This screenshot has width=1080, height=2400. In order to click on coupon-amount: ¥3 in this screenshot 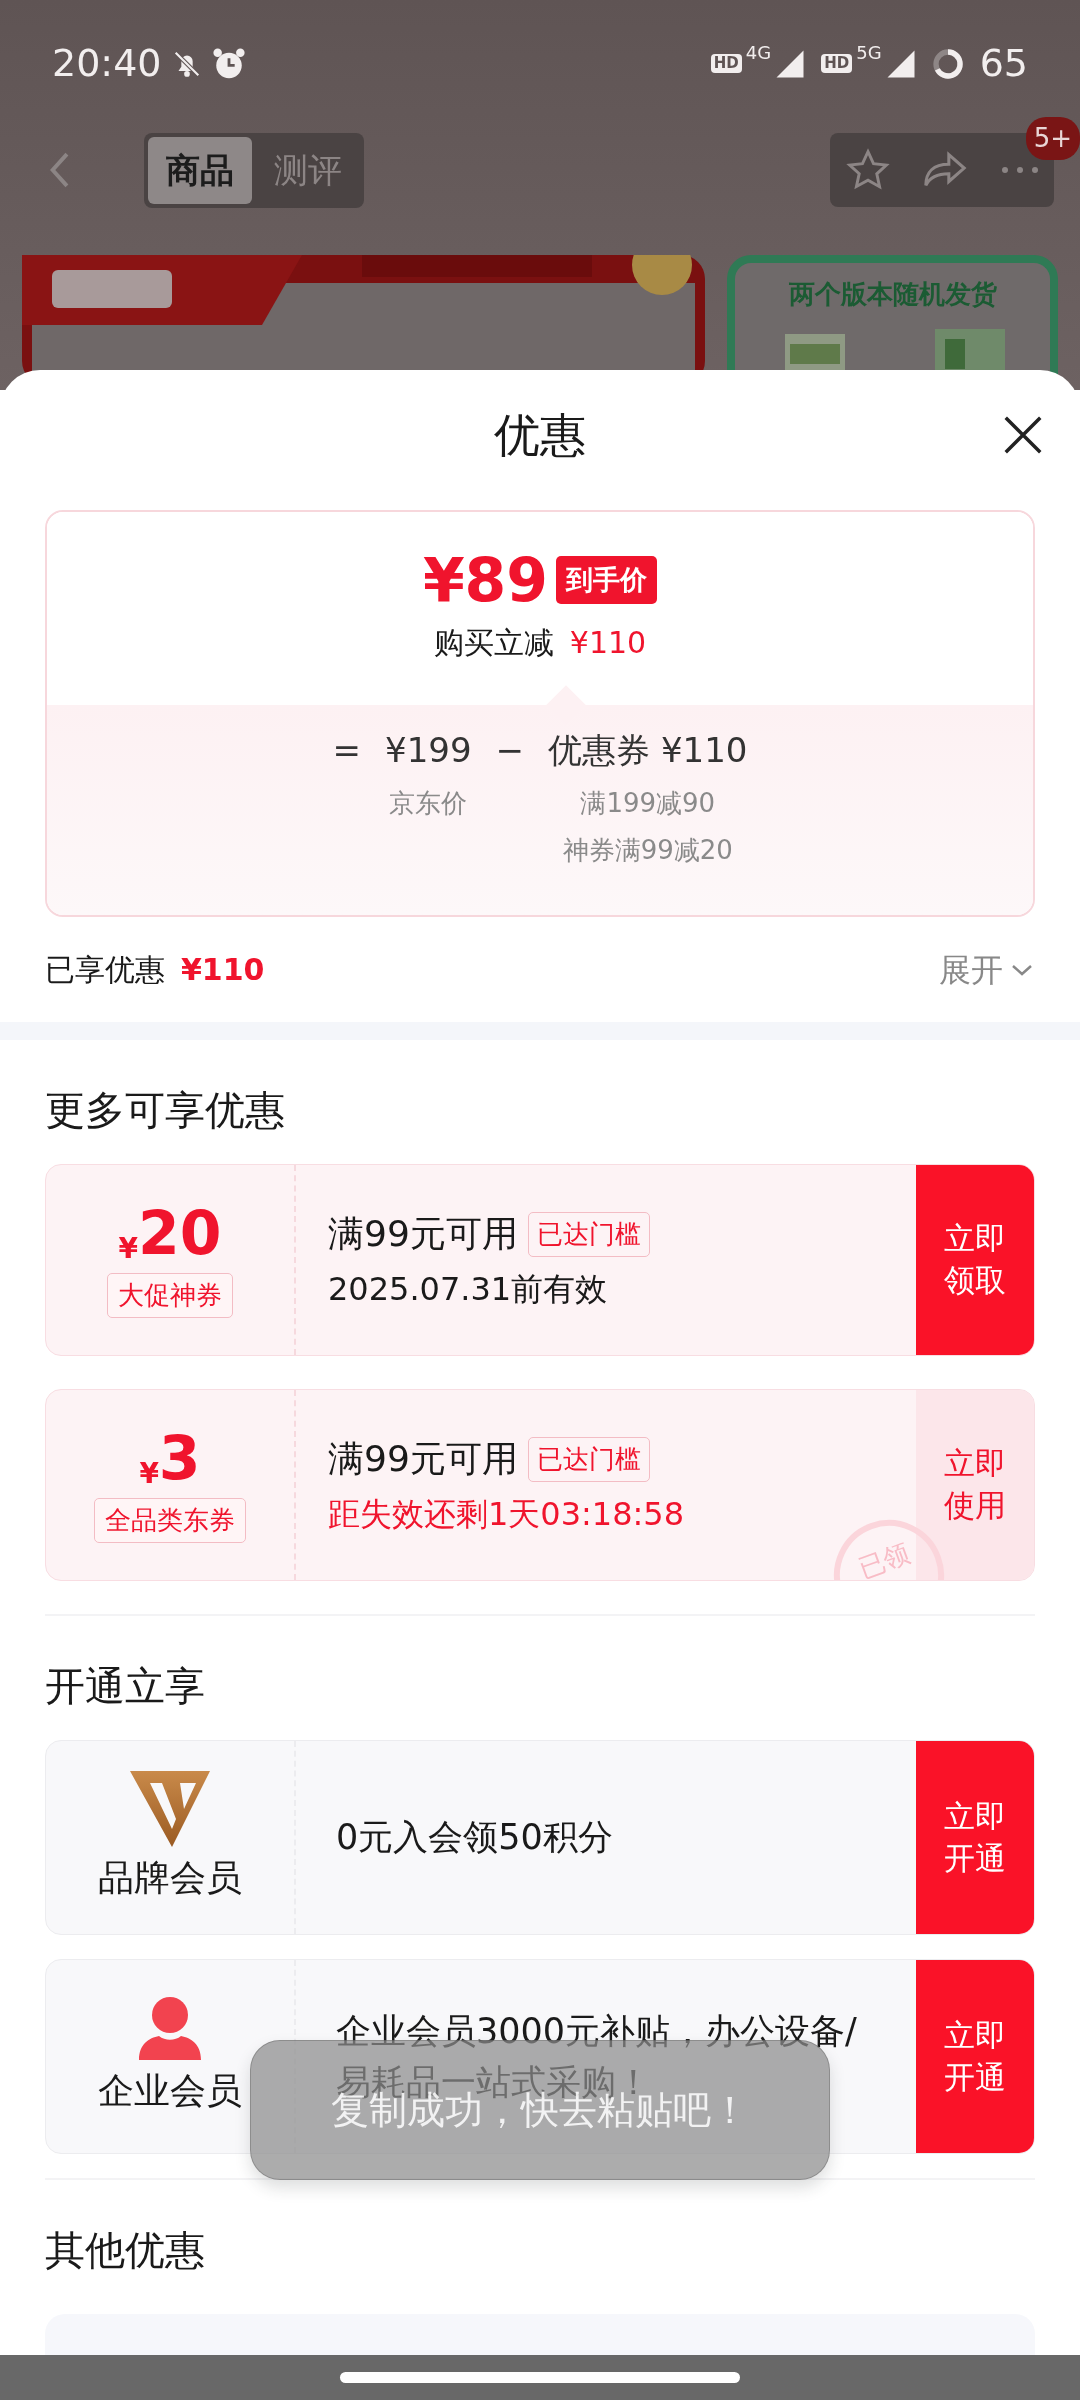, I will do `click(170, 1457)`.